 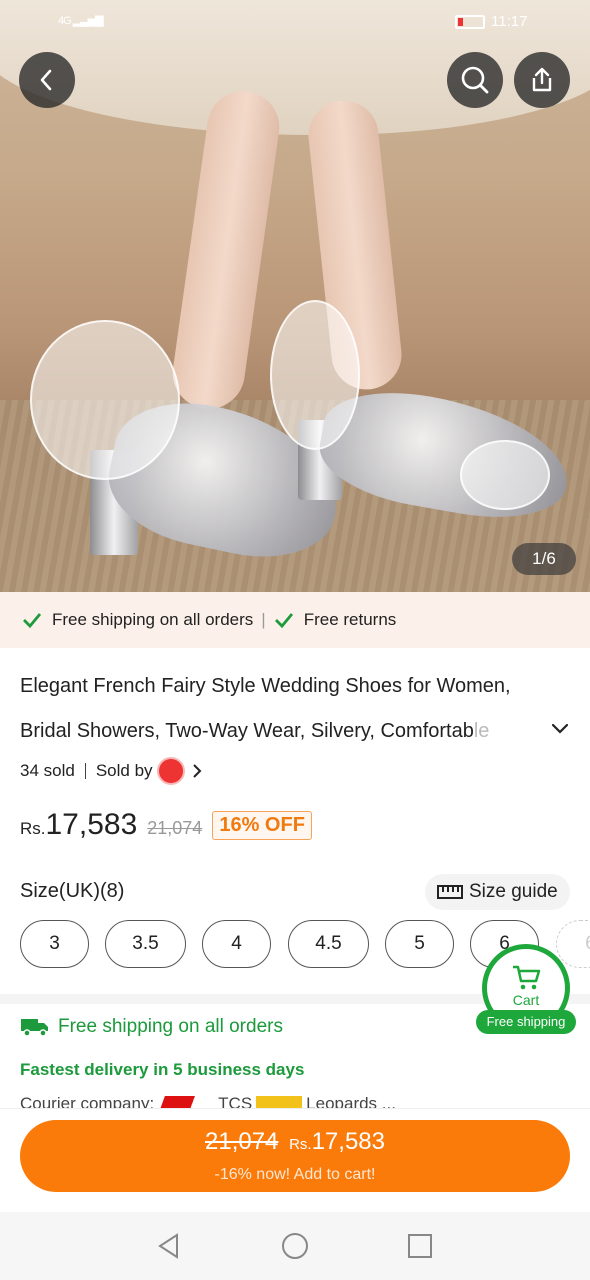 I want to click on divider, so click(x=85, y=771).